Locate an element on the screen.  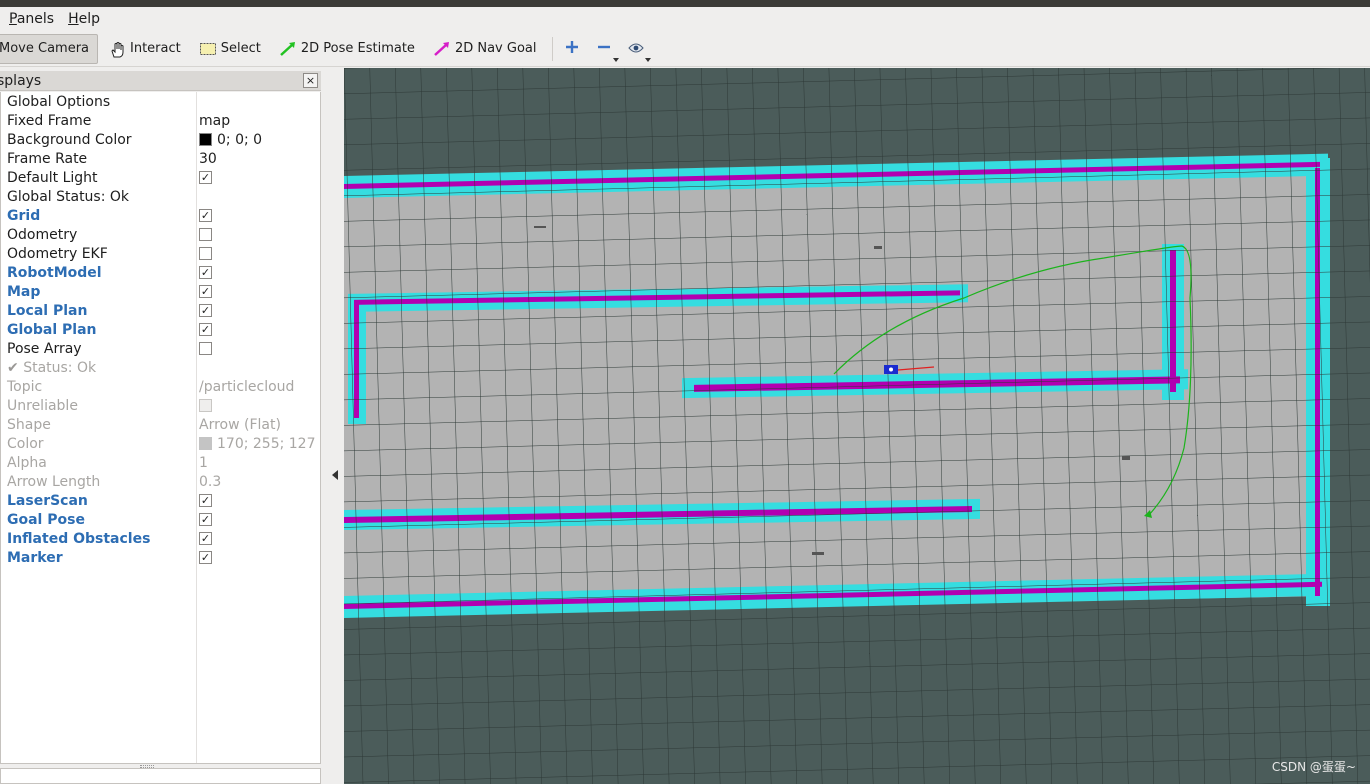
tree-row-name: LaserScan is located at coordinates (47, 500).